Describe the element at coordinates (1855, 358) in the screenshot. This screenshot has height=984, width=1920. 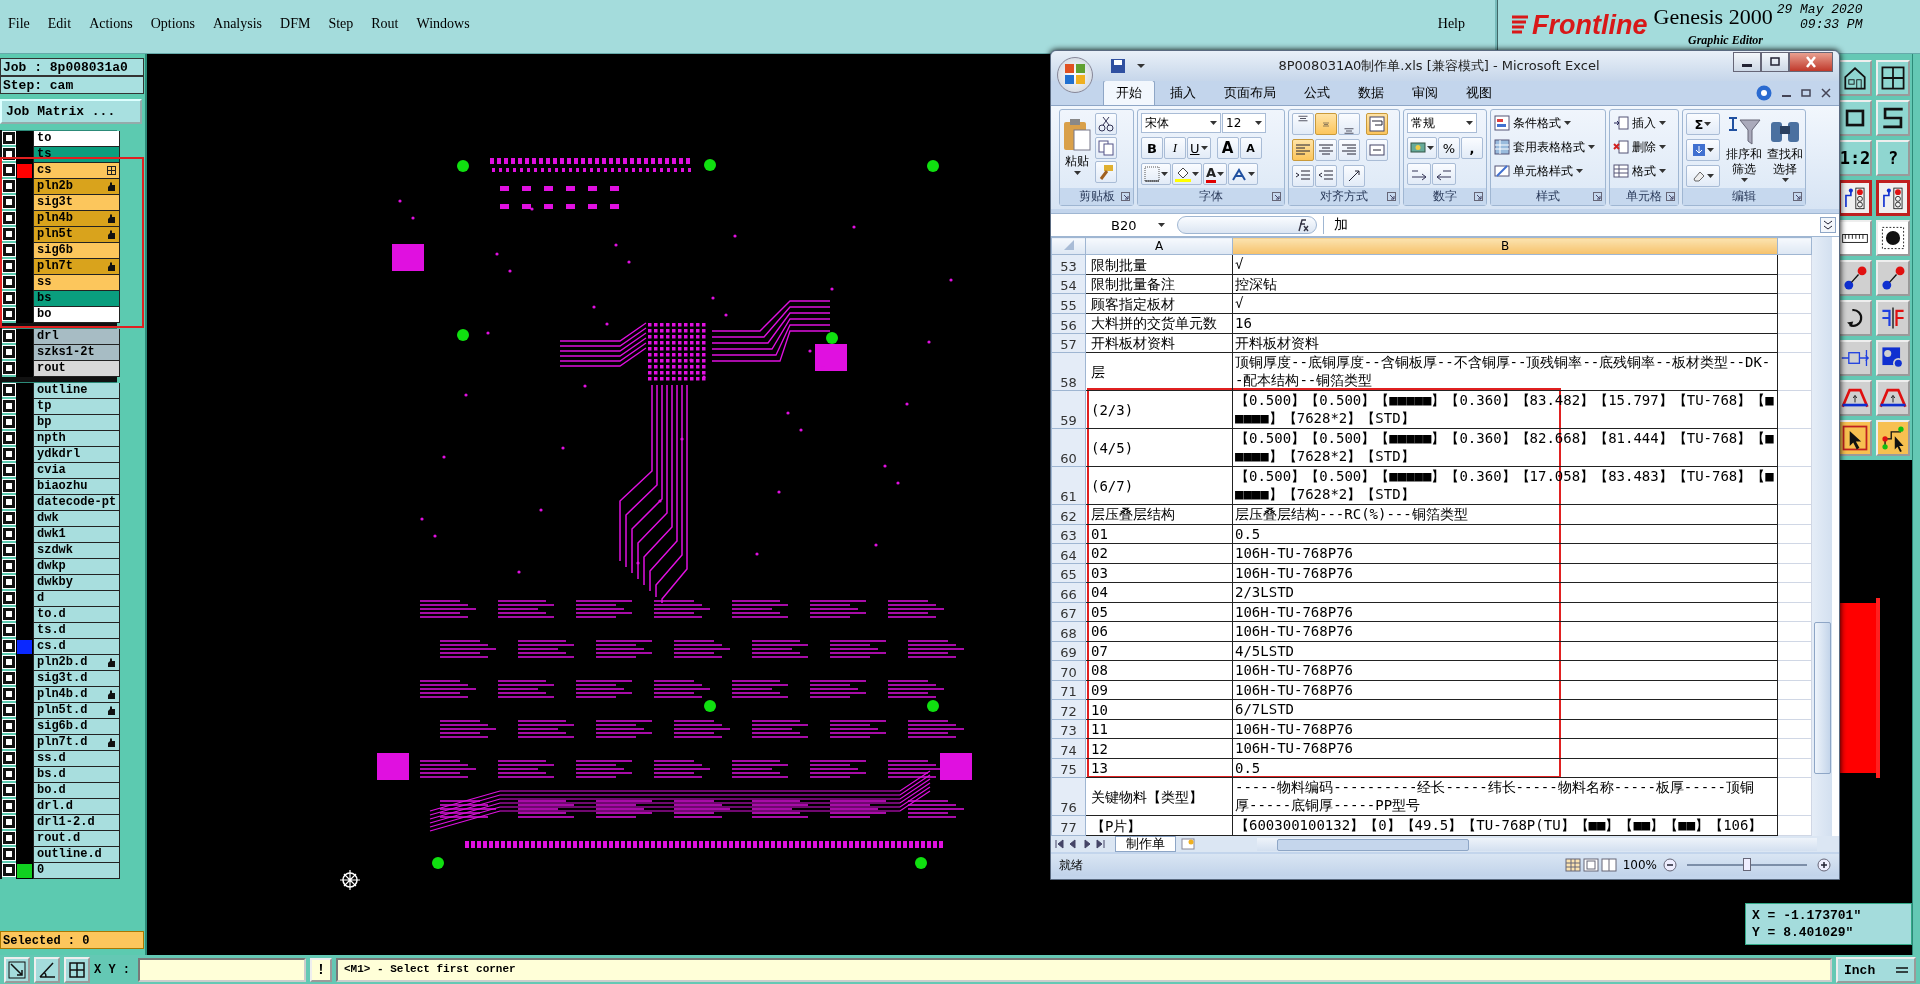
I see `probe-icon` at that location.